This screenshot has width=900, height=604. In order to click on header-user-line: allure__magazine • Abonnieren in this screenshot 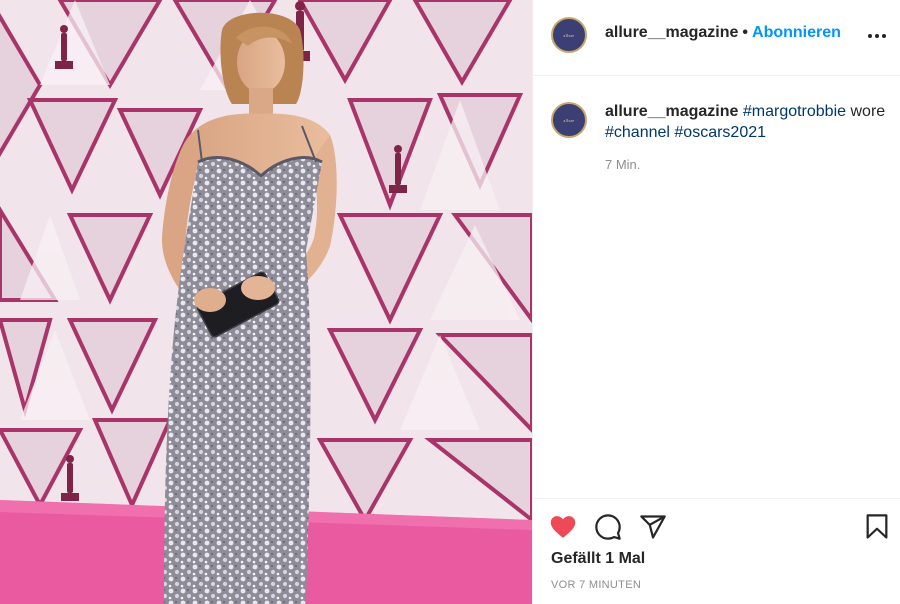, I will do `click(723, 33)`.